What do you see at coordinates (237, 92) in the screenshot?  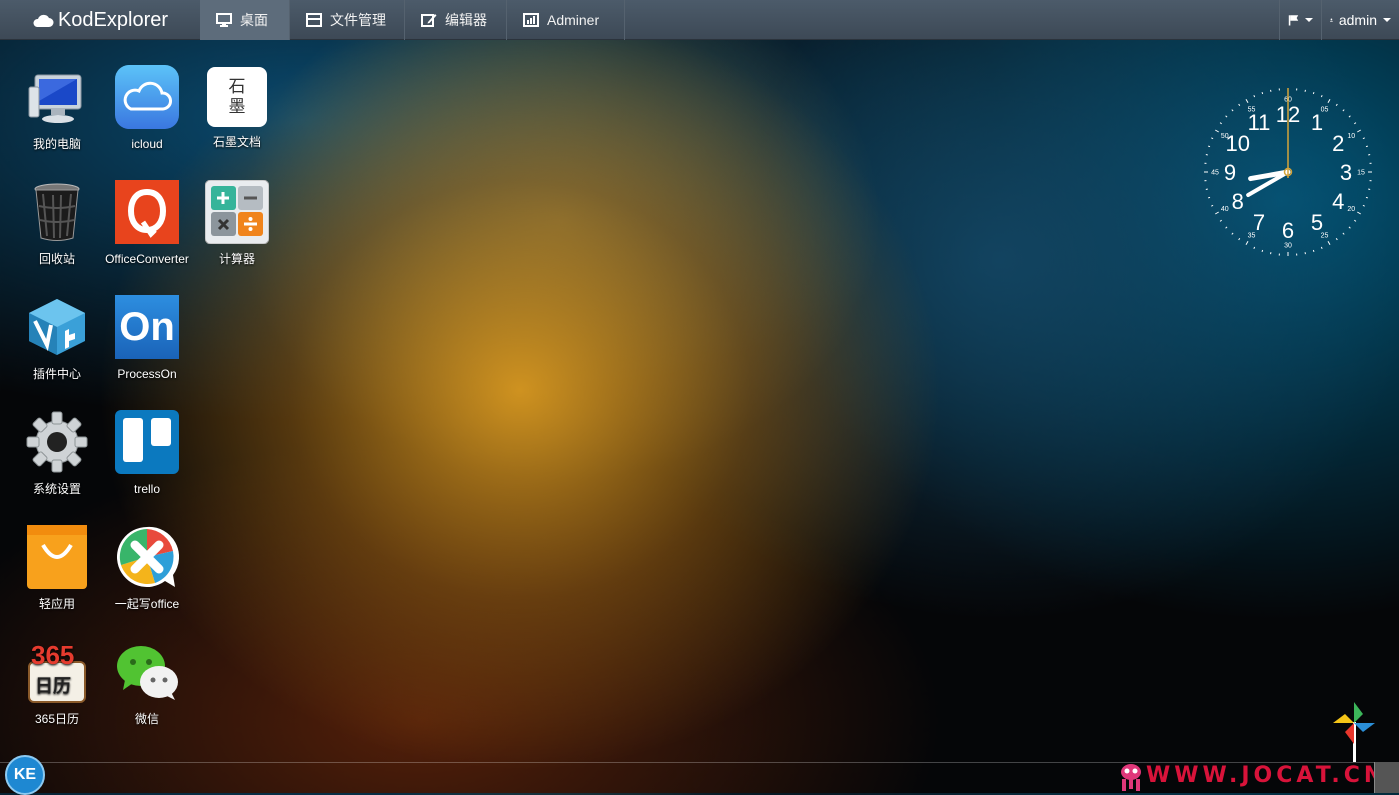 I see `shimo-glyphs: 石 墨` at bounding box center [237, 92].